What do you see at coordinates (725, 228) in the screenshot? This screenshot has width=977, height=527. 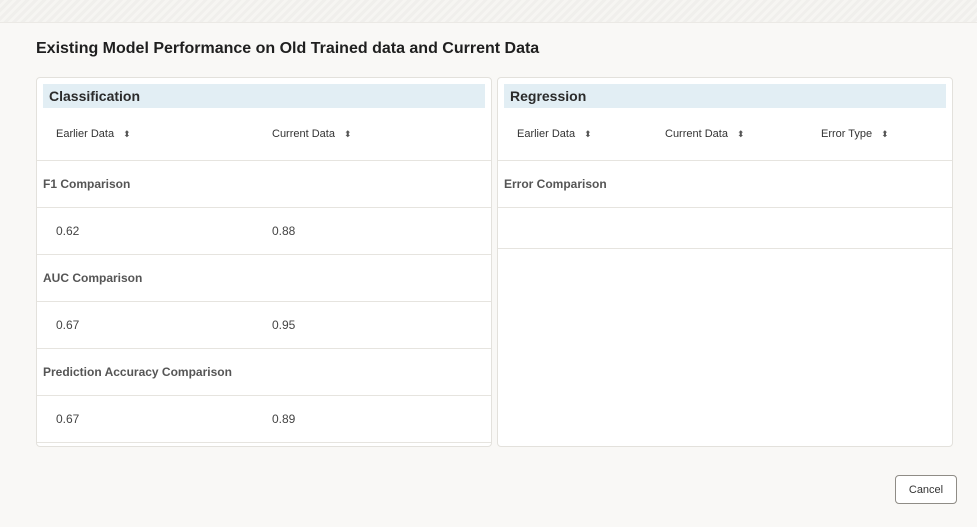 I see `table-row` at bounding box center [725, 228].